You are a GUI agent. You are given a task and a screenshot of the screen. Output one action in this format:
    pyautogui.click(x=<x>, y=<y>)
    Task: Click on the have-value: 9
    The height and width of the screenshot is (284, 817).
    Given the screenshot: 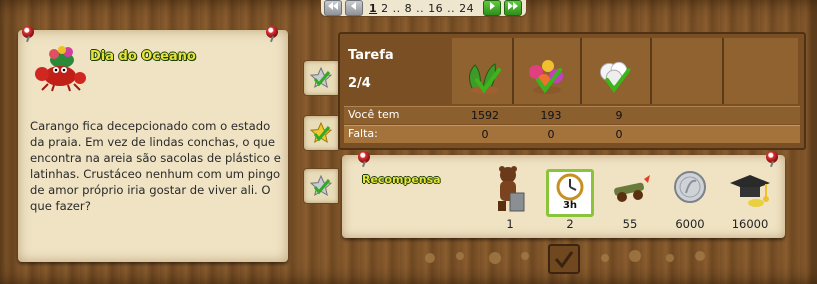 What is the action you would take?
    pyautogui.click(x=619, y=115)
    